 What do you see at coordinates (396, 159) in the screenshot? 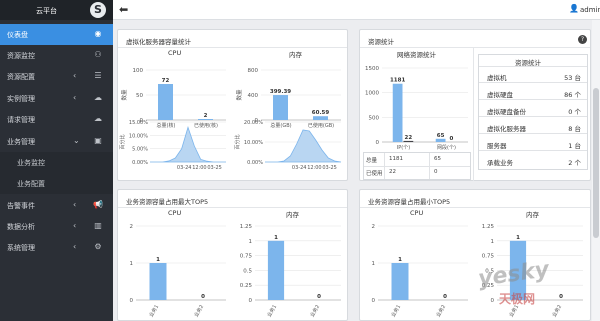
I see `table-cell: 1181` at bounding box center [396, 159].